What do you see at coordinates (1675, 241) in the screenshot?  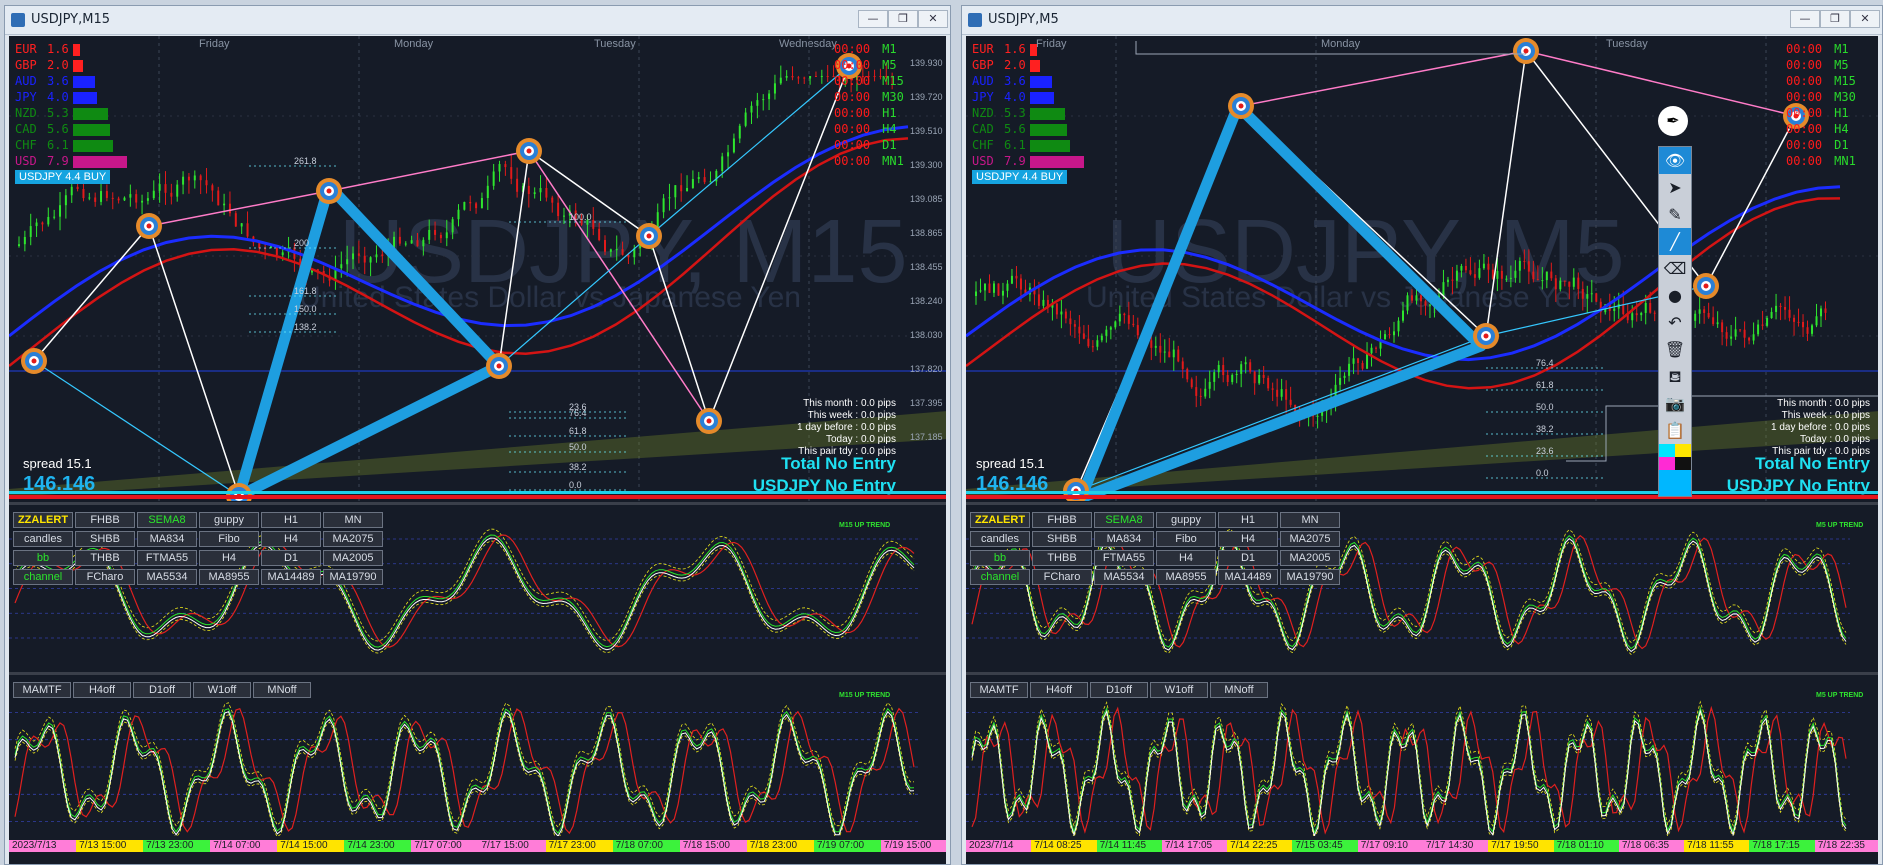 I see `line-icon: ╱` at bounding box center [1675, 241].